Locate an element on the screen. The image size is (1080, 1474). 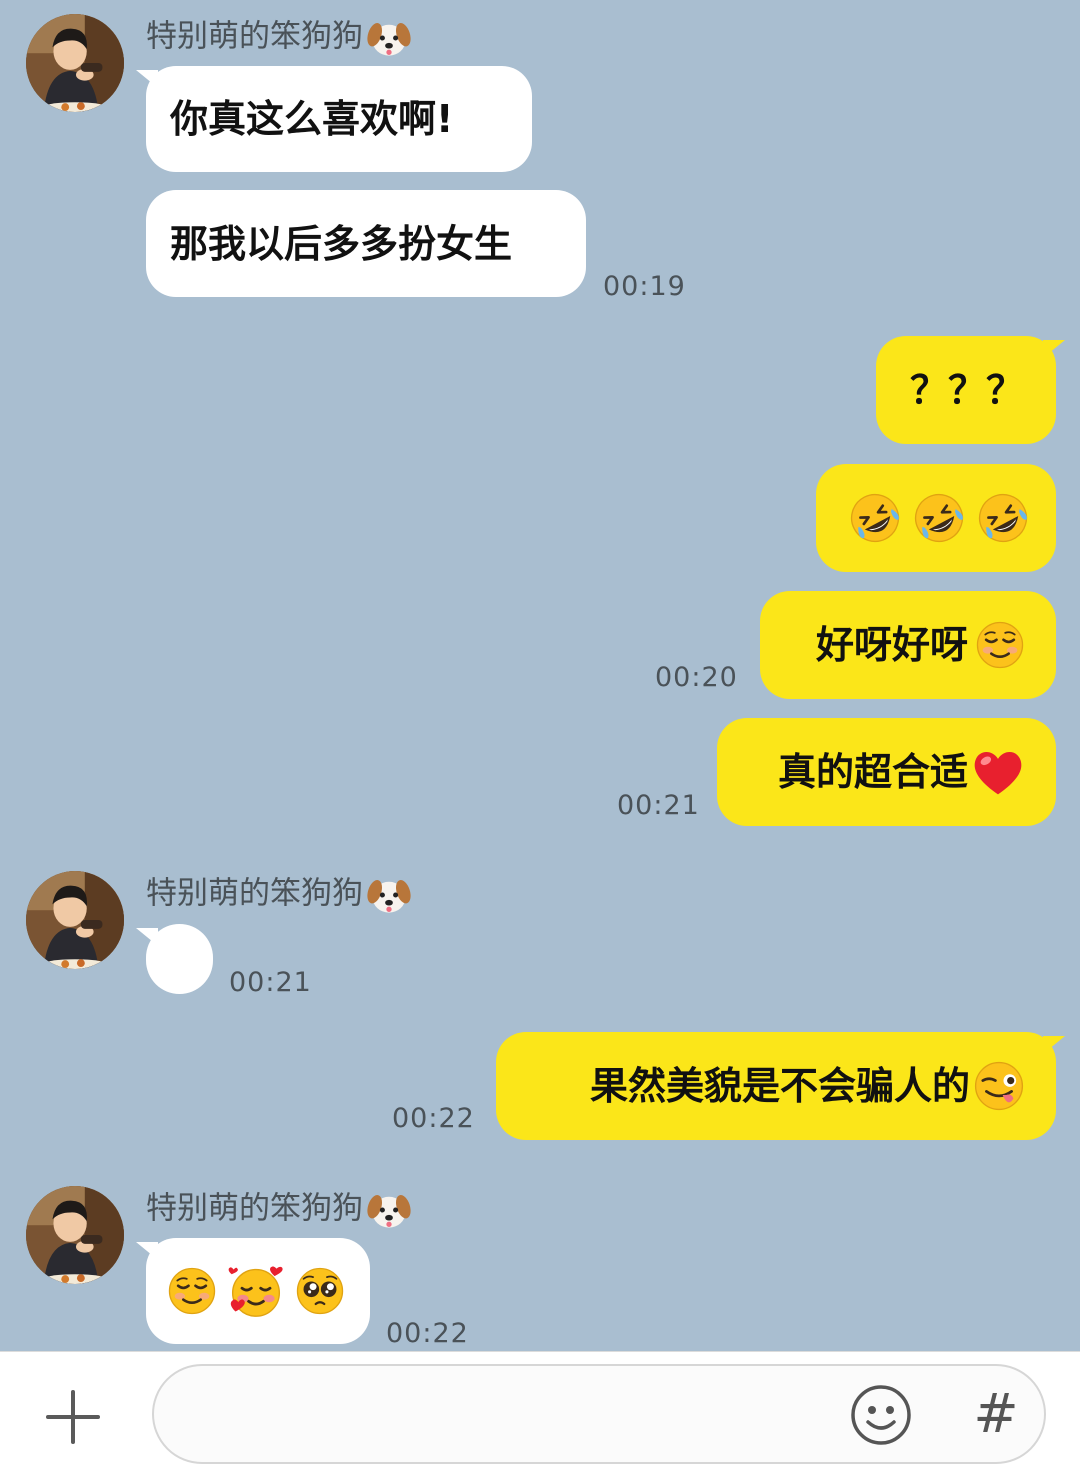
message-bubble-incoming: 那我以后多多扮女生 is located at coordinates (366, 243).